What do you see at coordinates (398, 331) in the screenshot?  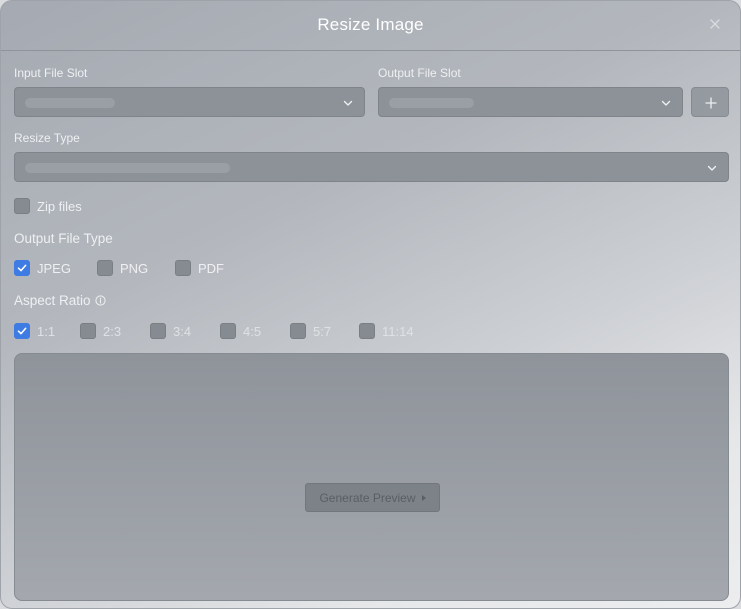 I see `ratio-11-14-label: 11:14` at bounding box center [398, 331].